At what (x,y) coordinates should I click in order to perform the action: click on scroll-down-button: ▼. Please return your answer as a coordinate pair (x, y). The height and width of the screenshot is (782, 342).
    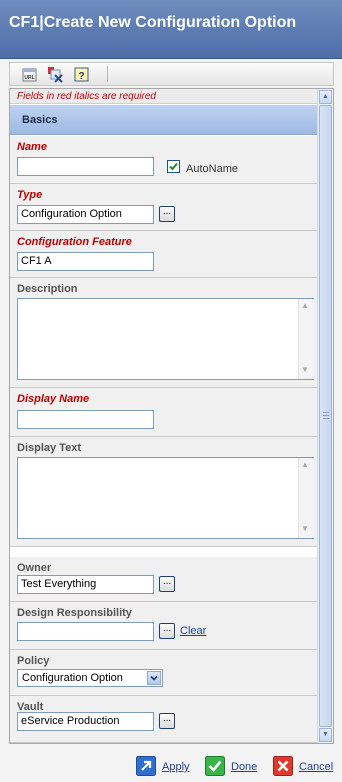
    Looking at the image, I should click on (325, 735).